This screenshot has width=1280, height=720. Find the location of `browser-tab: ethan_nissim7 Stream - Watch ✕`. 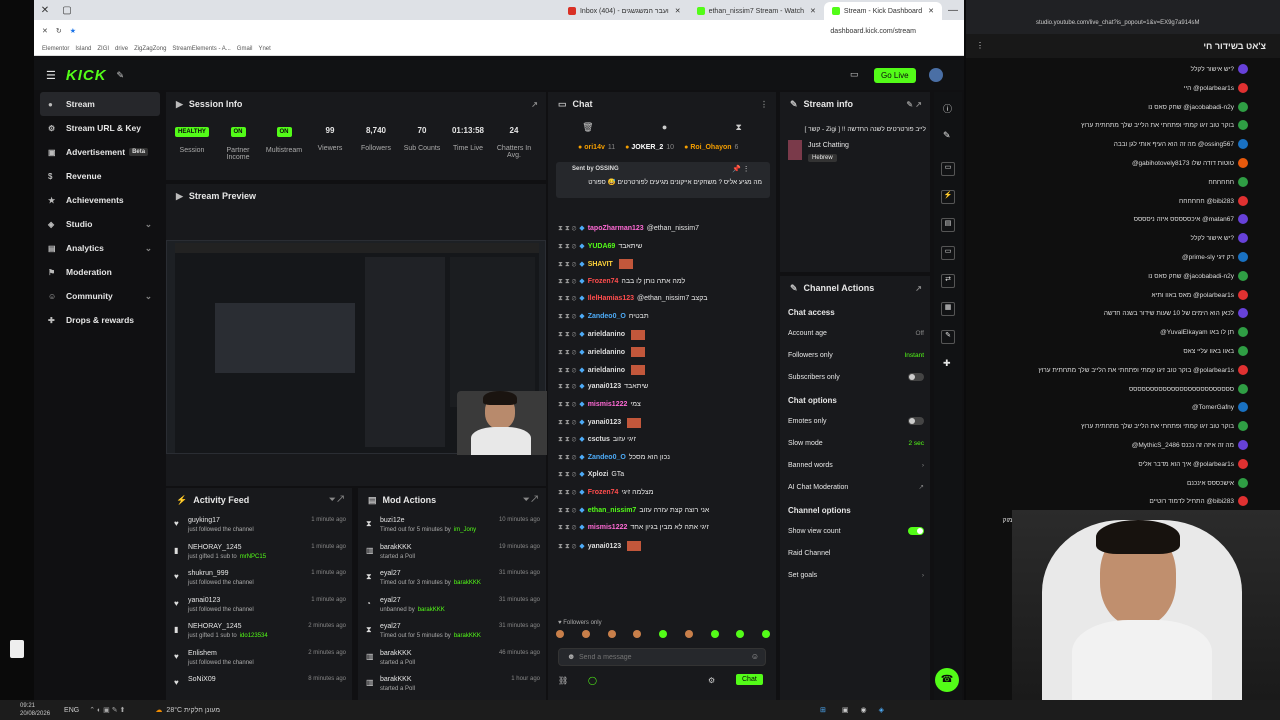

browser-tab: ethan_nissim7 Stream - Watch ✕ is located at coordinates (756, 11).